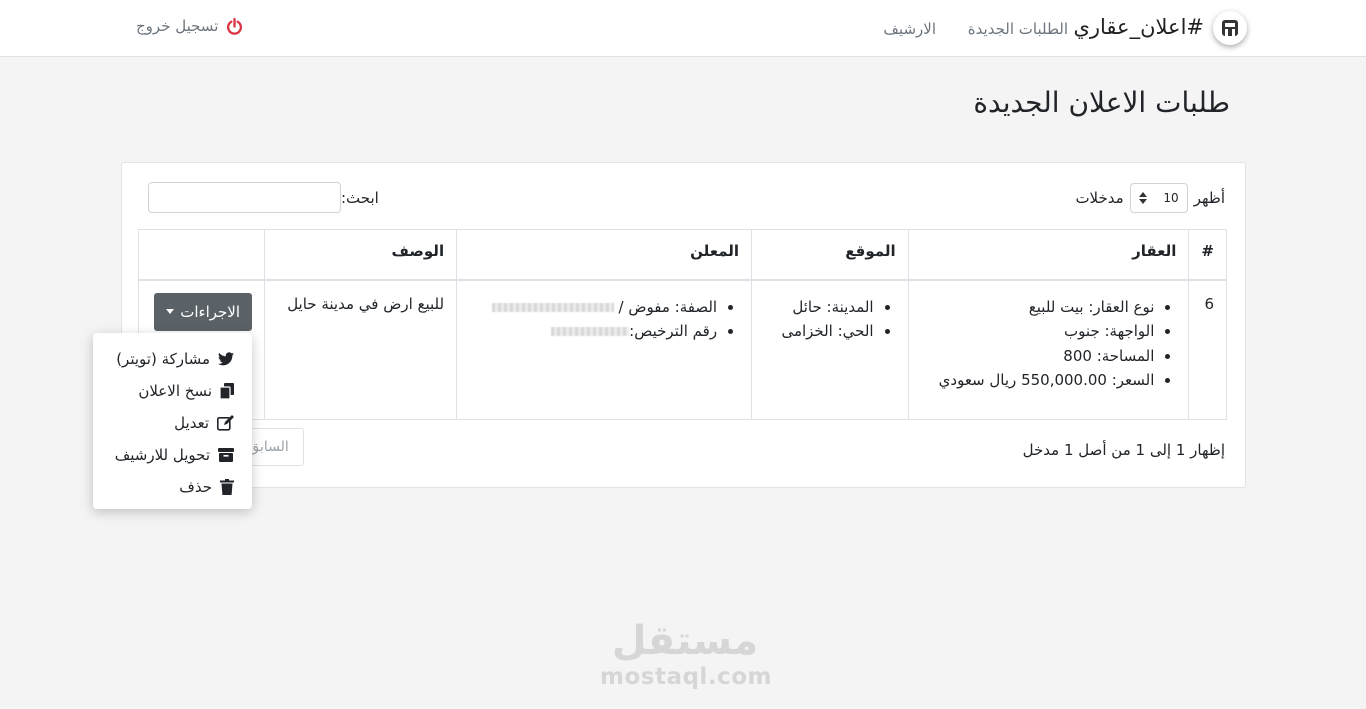 This screenshot has height=709, width=1366. I want to click on advertiser-license-item: رقم الترخيص:, so click(593, 331).